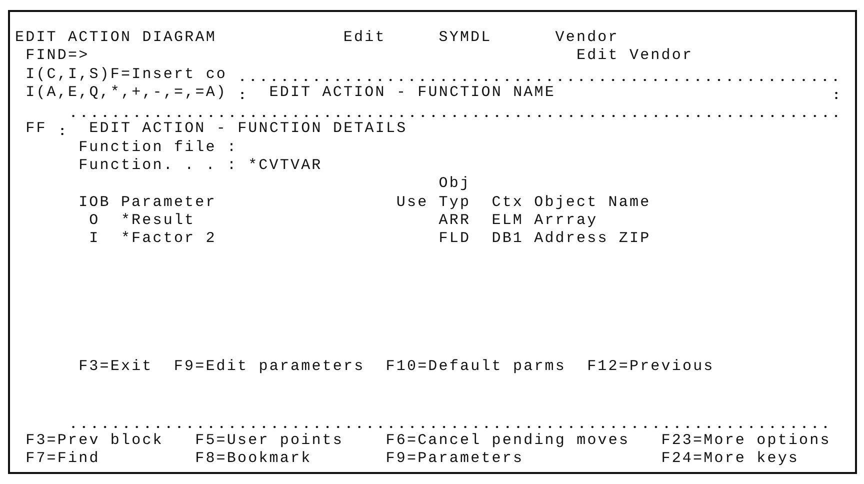  What do you see at coordinates (248, 129) in the screenshot?
I see `window-title: EDIT ACTION - FUNCTION DETAILS` at bounding box center [248, 129].